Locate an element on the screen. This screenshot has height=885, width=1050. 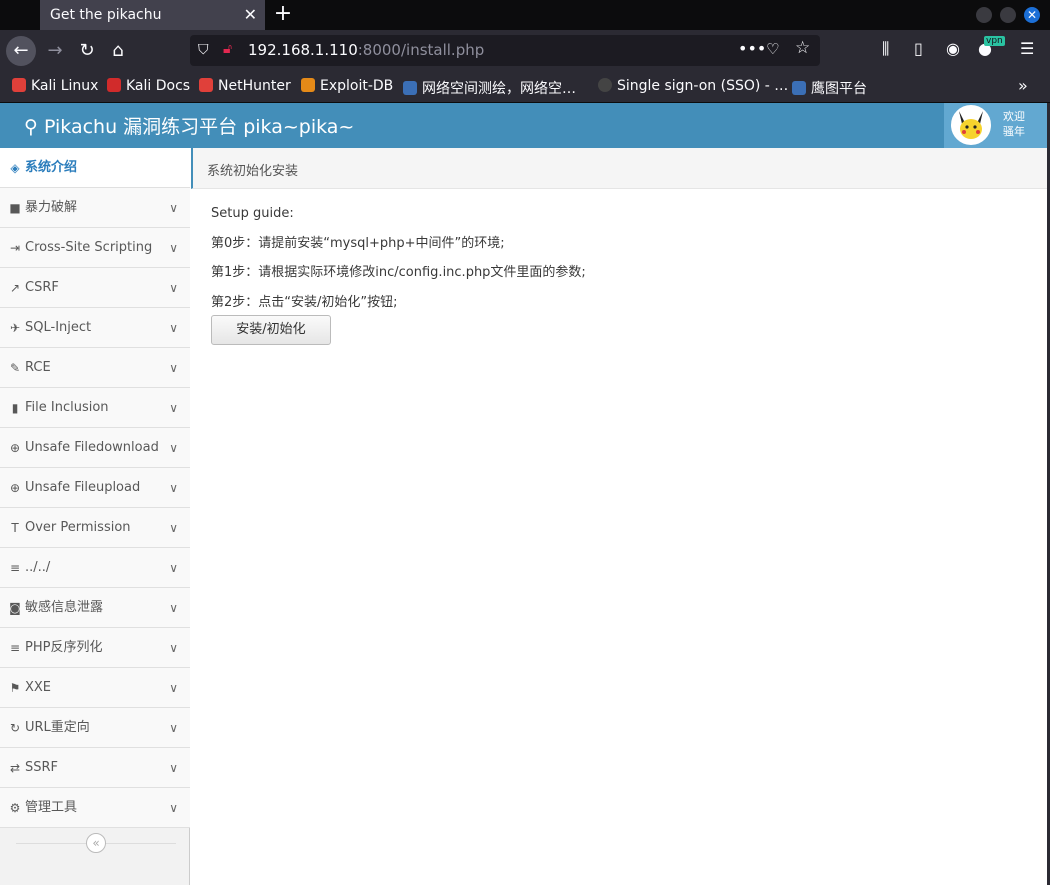
nethunter-icon is located at coordinates (206, 85).